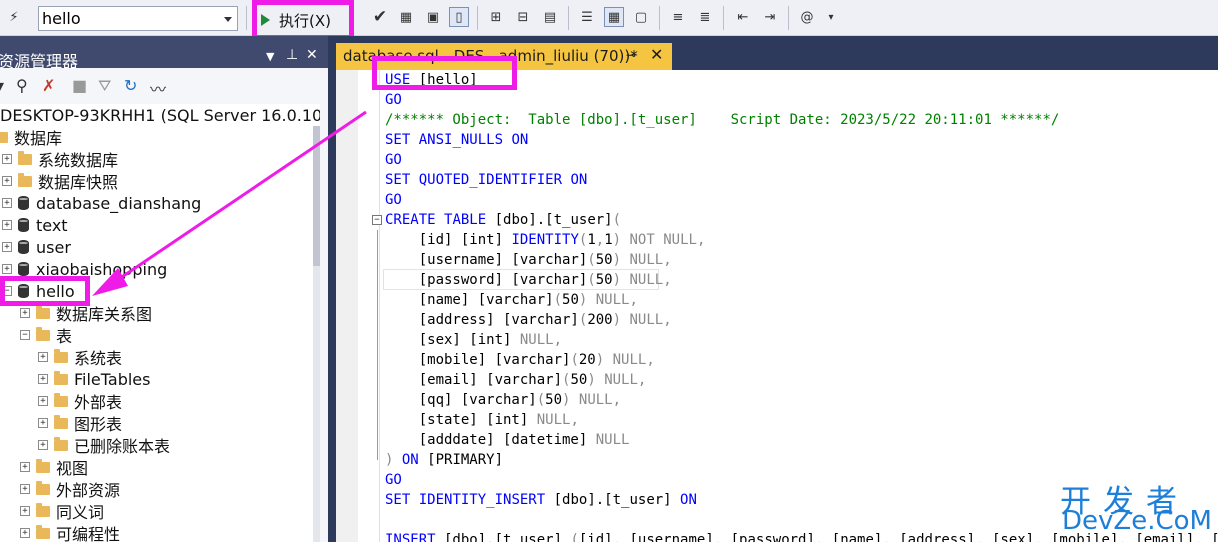 Image resolution: width=1218 pixels, height=542 pixels. What do you see at coordinates (459, 17) in the screenshot?
I see `intellisense-icon: ▯` at bounding box center [459, 17].